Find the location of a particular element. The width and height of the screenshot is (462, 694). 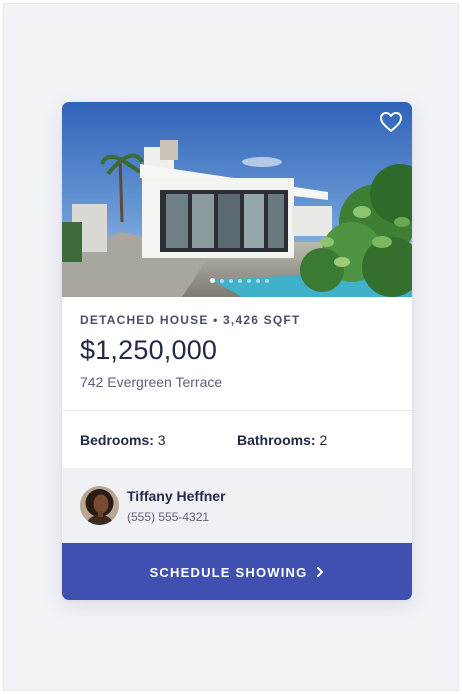

favorite-heart-icon is located at coordinates (391, 122).